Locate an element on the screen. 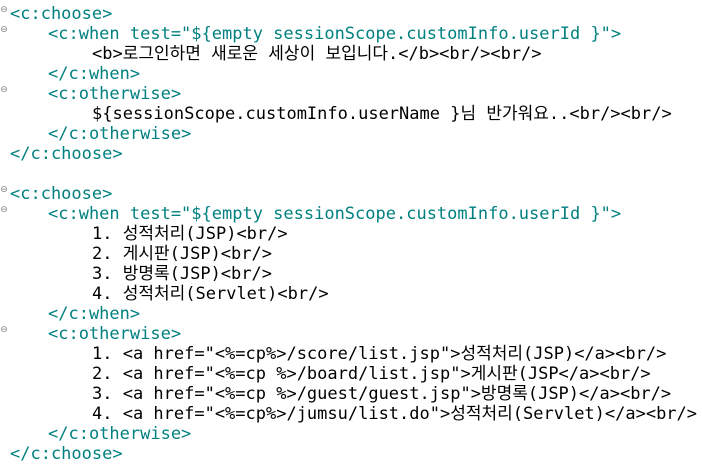  code-line: 1. 성적처리(JSP)<br/> is located at coordinates (190, 234).